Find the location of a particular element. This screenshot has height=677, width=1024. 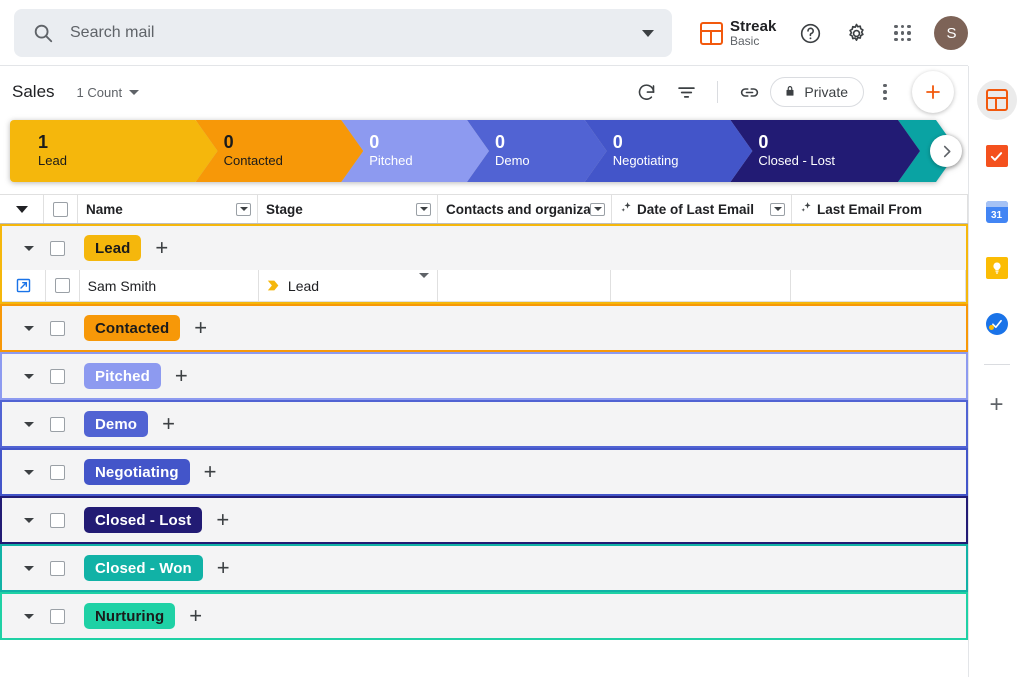

stage-dropdown-button is located at coordinates (424, 283).